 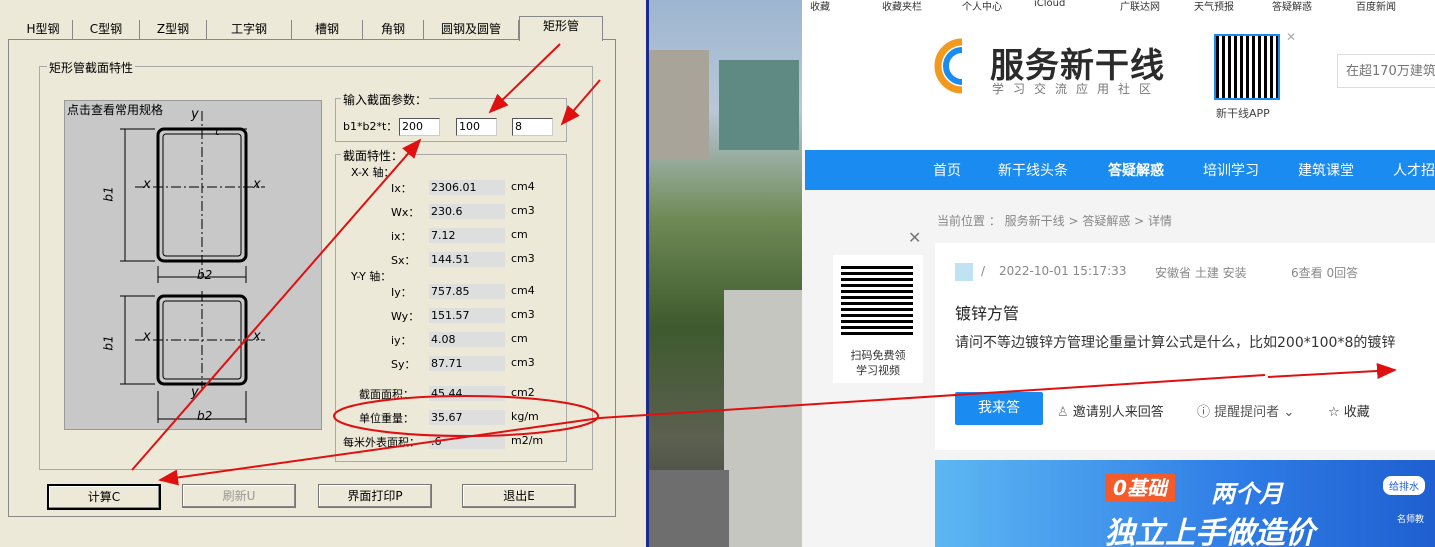 What do you see at coordinates (467, 393) in the screenshot?
I see `area-value: 45.44` at bounding box center [467, 393].